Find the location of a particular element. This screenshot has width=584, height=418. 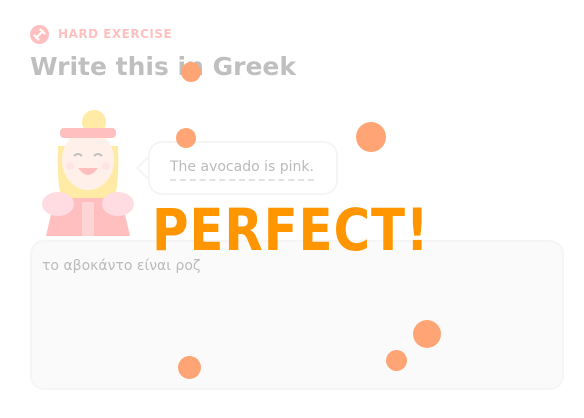

prompt-sentence: The avocado is pink. is located at coordinates (242, 170).